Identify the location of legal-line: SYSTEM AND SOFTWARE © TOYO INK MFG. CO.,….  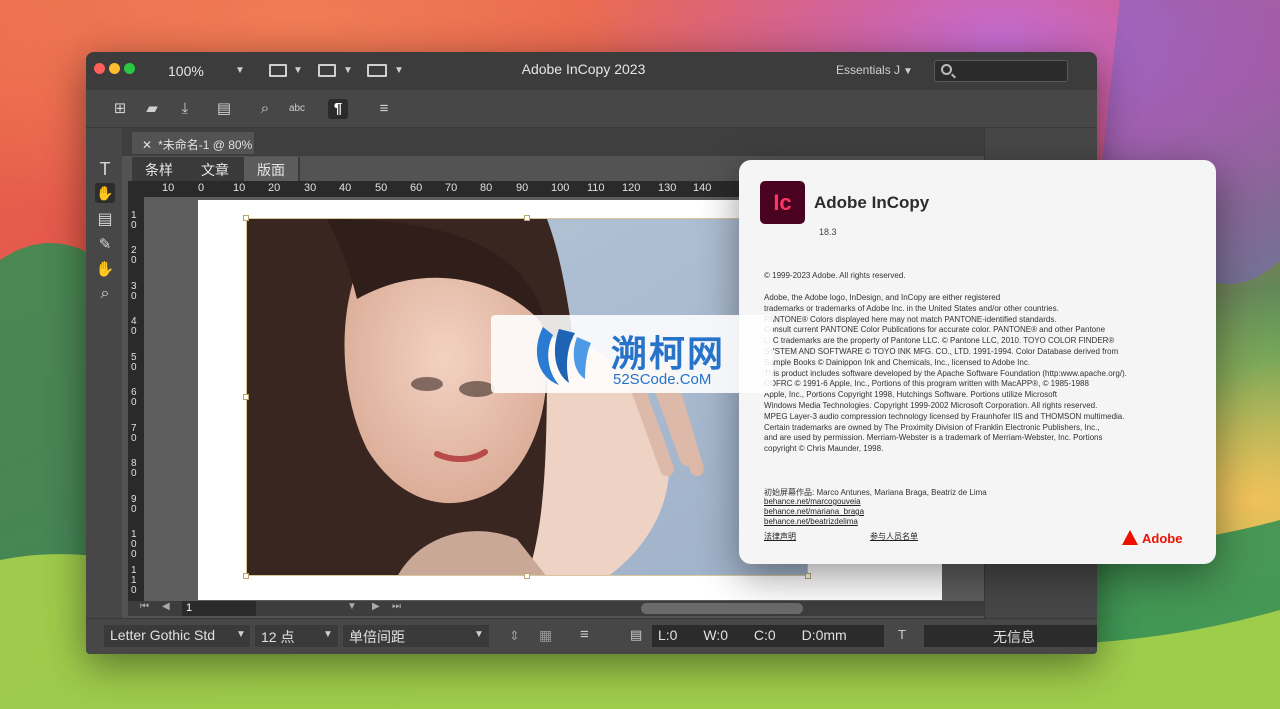
(941, 351).